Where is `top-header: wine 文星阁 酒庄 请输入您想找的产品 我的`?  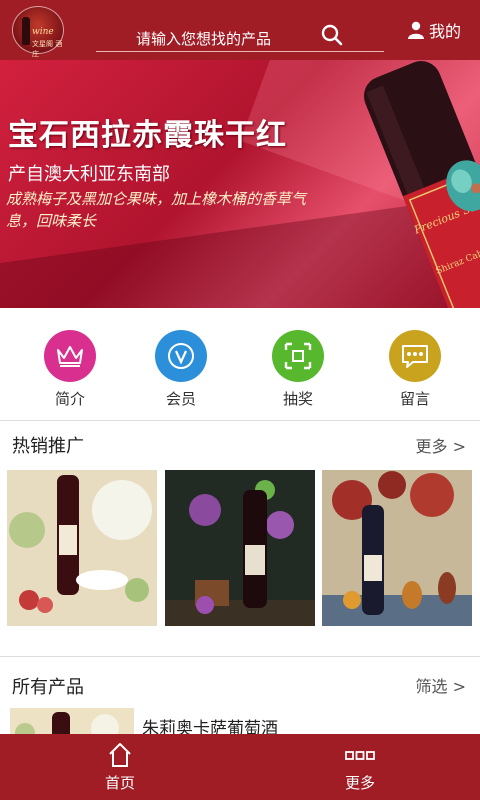 top-header: wine 文星阁 酒庄 请输入您想找的产品 我的 is located at coordinates (240, 30).